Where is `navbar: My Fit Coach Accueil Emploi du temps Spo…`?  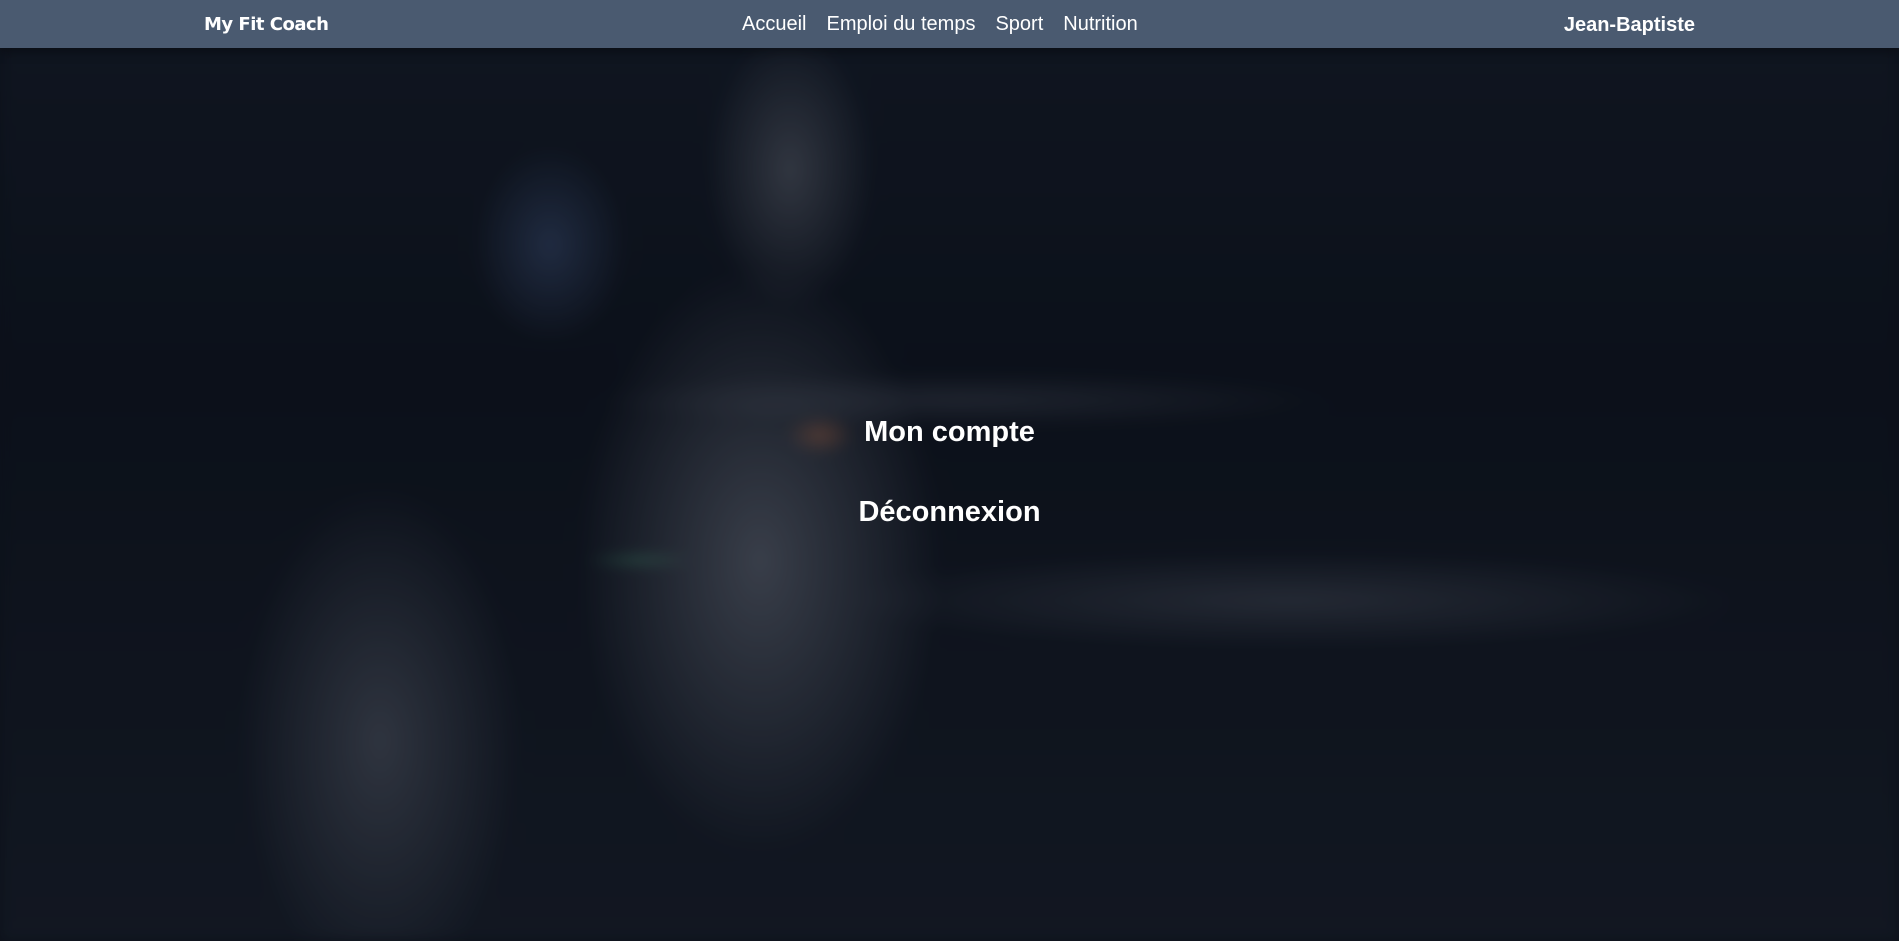
navbar: My Fit Coach Accueil Emploi du temps Spo… is located at coordinates (949, 24).